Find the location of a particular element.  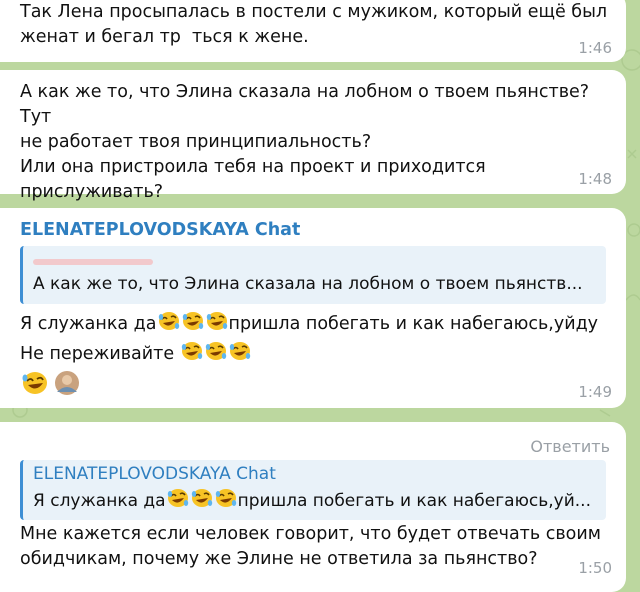

reaction-avatar is located at coordinates (67, 387).